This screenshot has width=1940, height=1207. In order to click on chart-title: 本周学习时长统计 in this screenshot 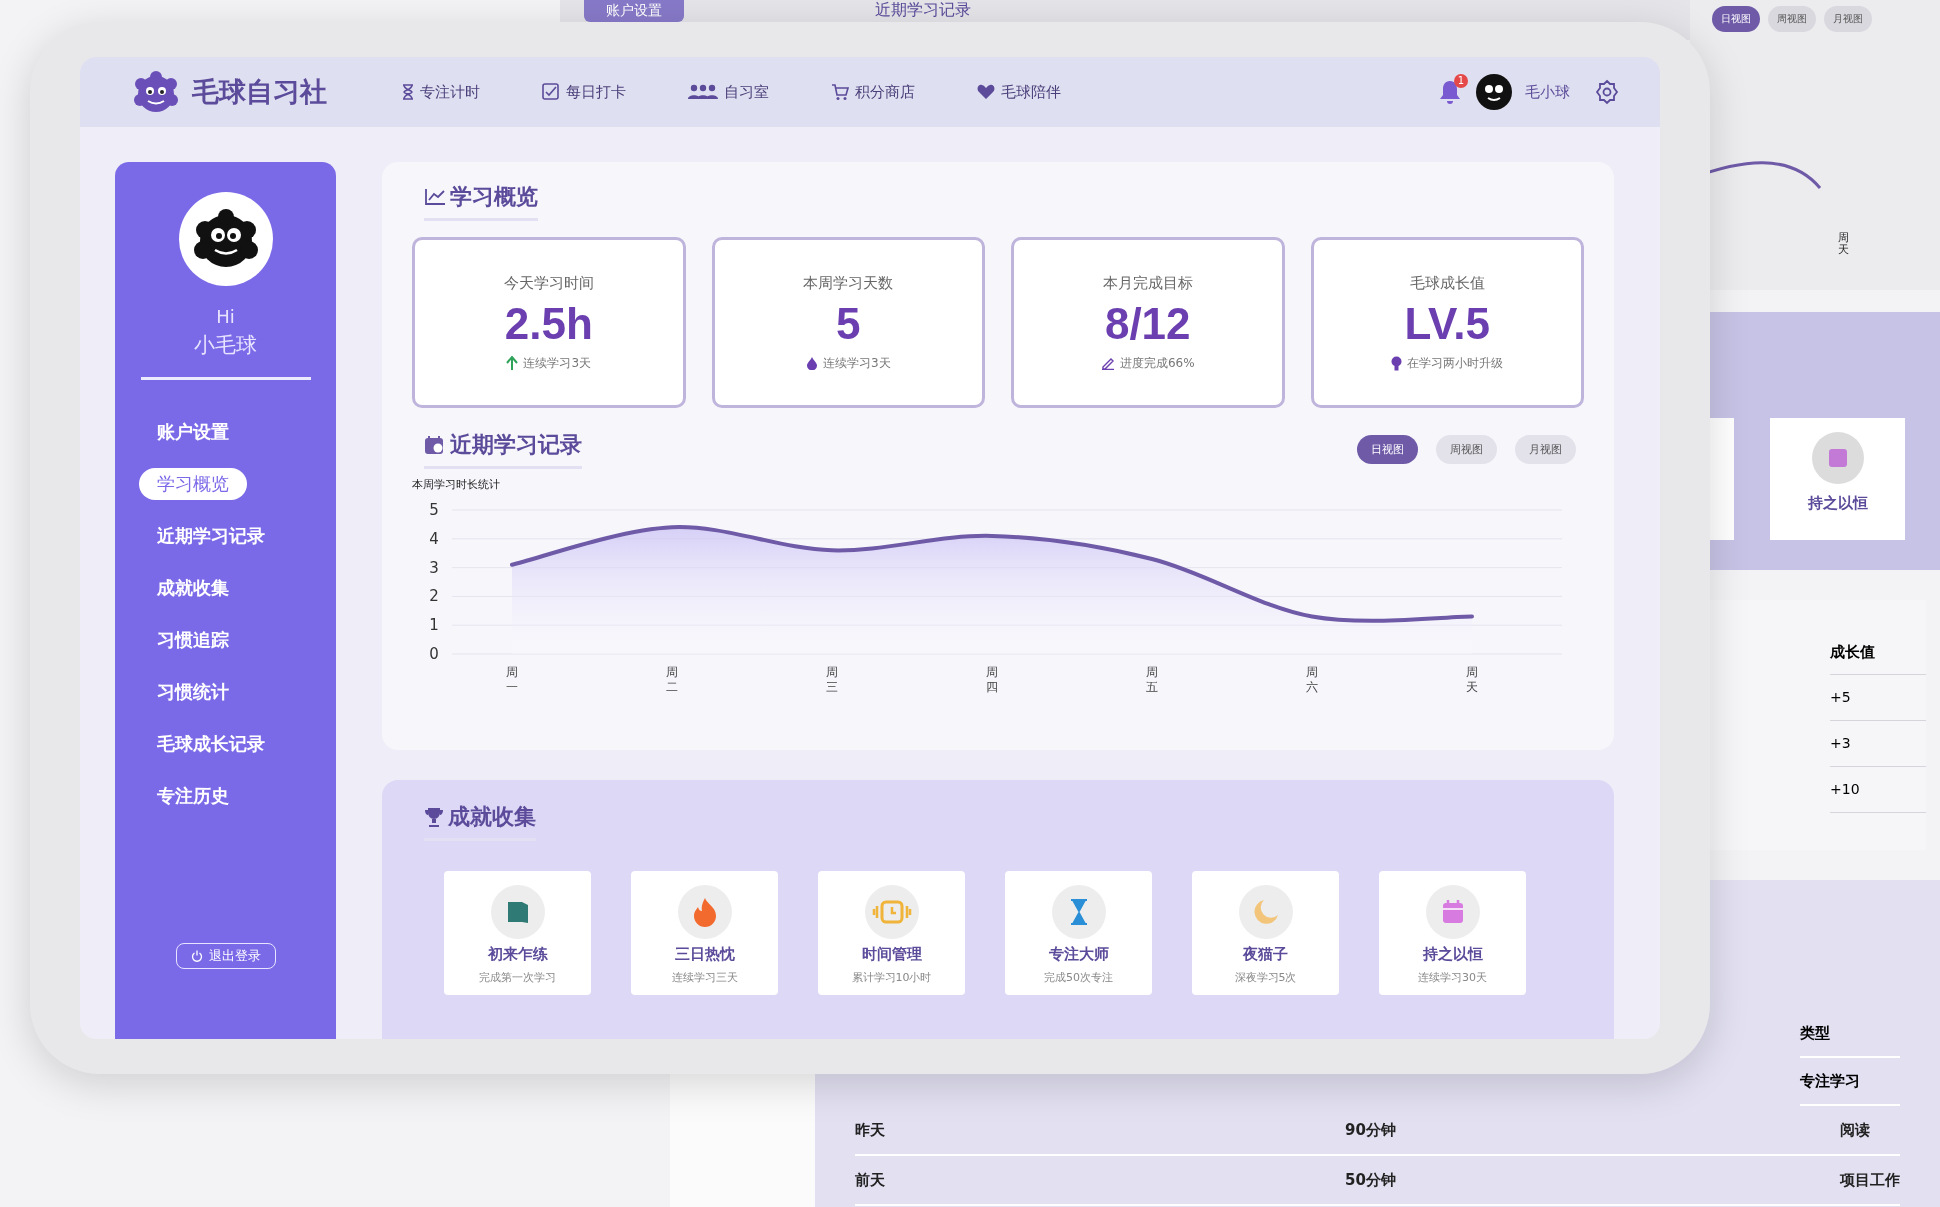, I will do `click(456, 484)`.